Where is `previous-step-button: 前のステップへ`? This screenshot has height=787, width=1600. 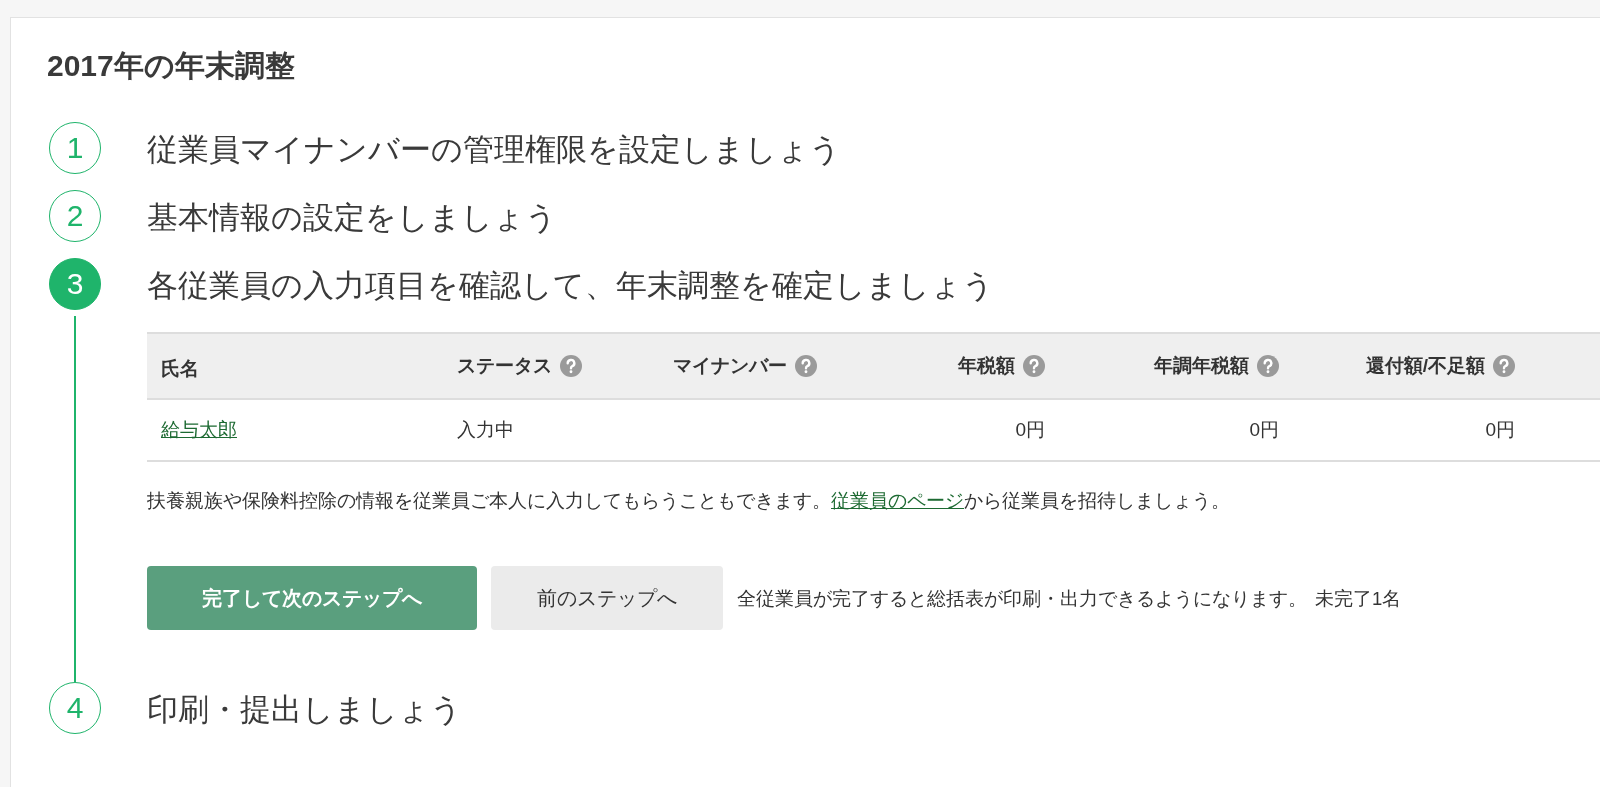 previous-step-button: 前のステップへ is located at coordinates (607, 598).